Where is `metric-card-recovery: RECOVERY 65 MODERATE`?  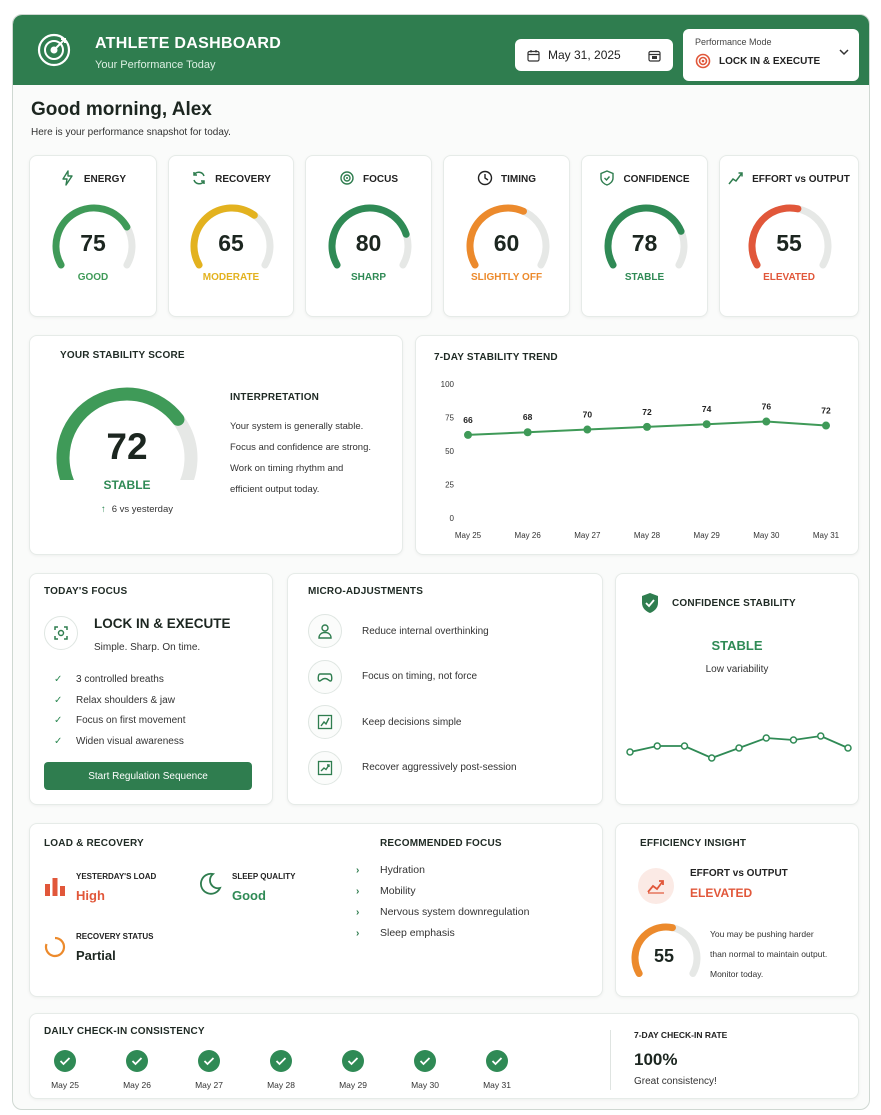 metric-card-recovery: RECOVERY 65 MODERATE is located at coordinates (231, 236).